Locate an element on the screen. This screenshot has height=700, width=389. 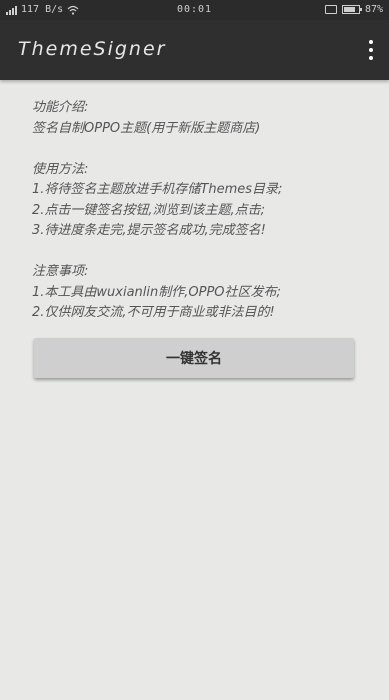
note-item: 2.仅供网友交流,不可用于商业或非法目的! is located at coordinates (153, 312).